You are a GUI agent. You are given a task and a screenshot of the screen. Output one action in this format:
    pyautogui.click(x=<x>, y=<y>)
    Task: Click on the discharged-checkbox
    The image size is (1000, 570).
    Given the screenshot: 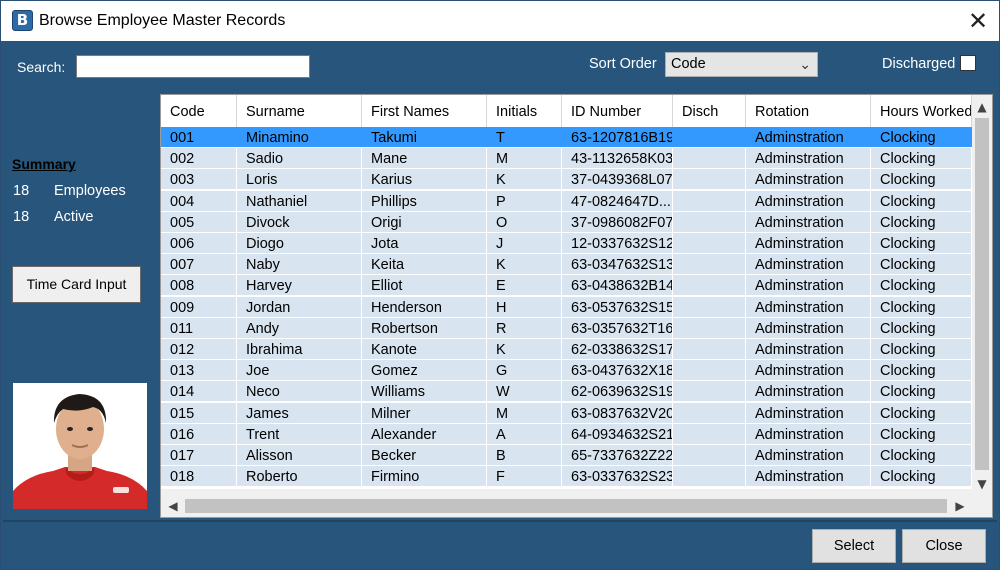 What is the action you would take?
    pyautogui.click(x=968, y=63)
    